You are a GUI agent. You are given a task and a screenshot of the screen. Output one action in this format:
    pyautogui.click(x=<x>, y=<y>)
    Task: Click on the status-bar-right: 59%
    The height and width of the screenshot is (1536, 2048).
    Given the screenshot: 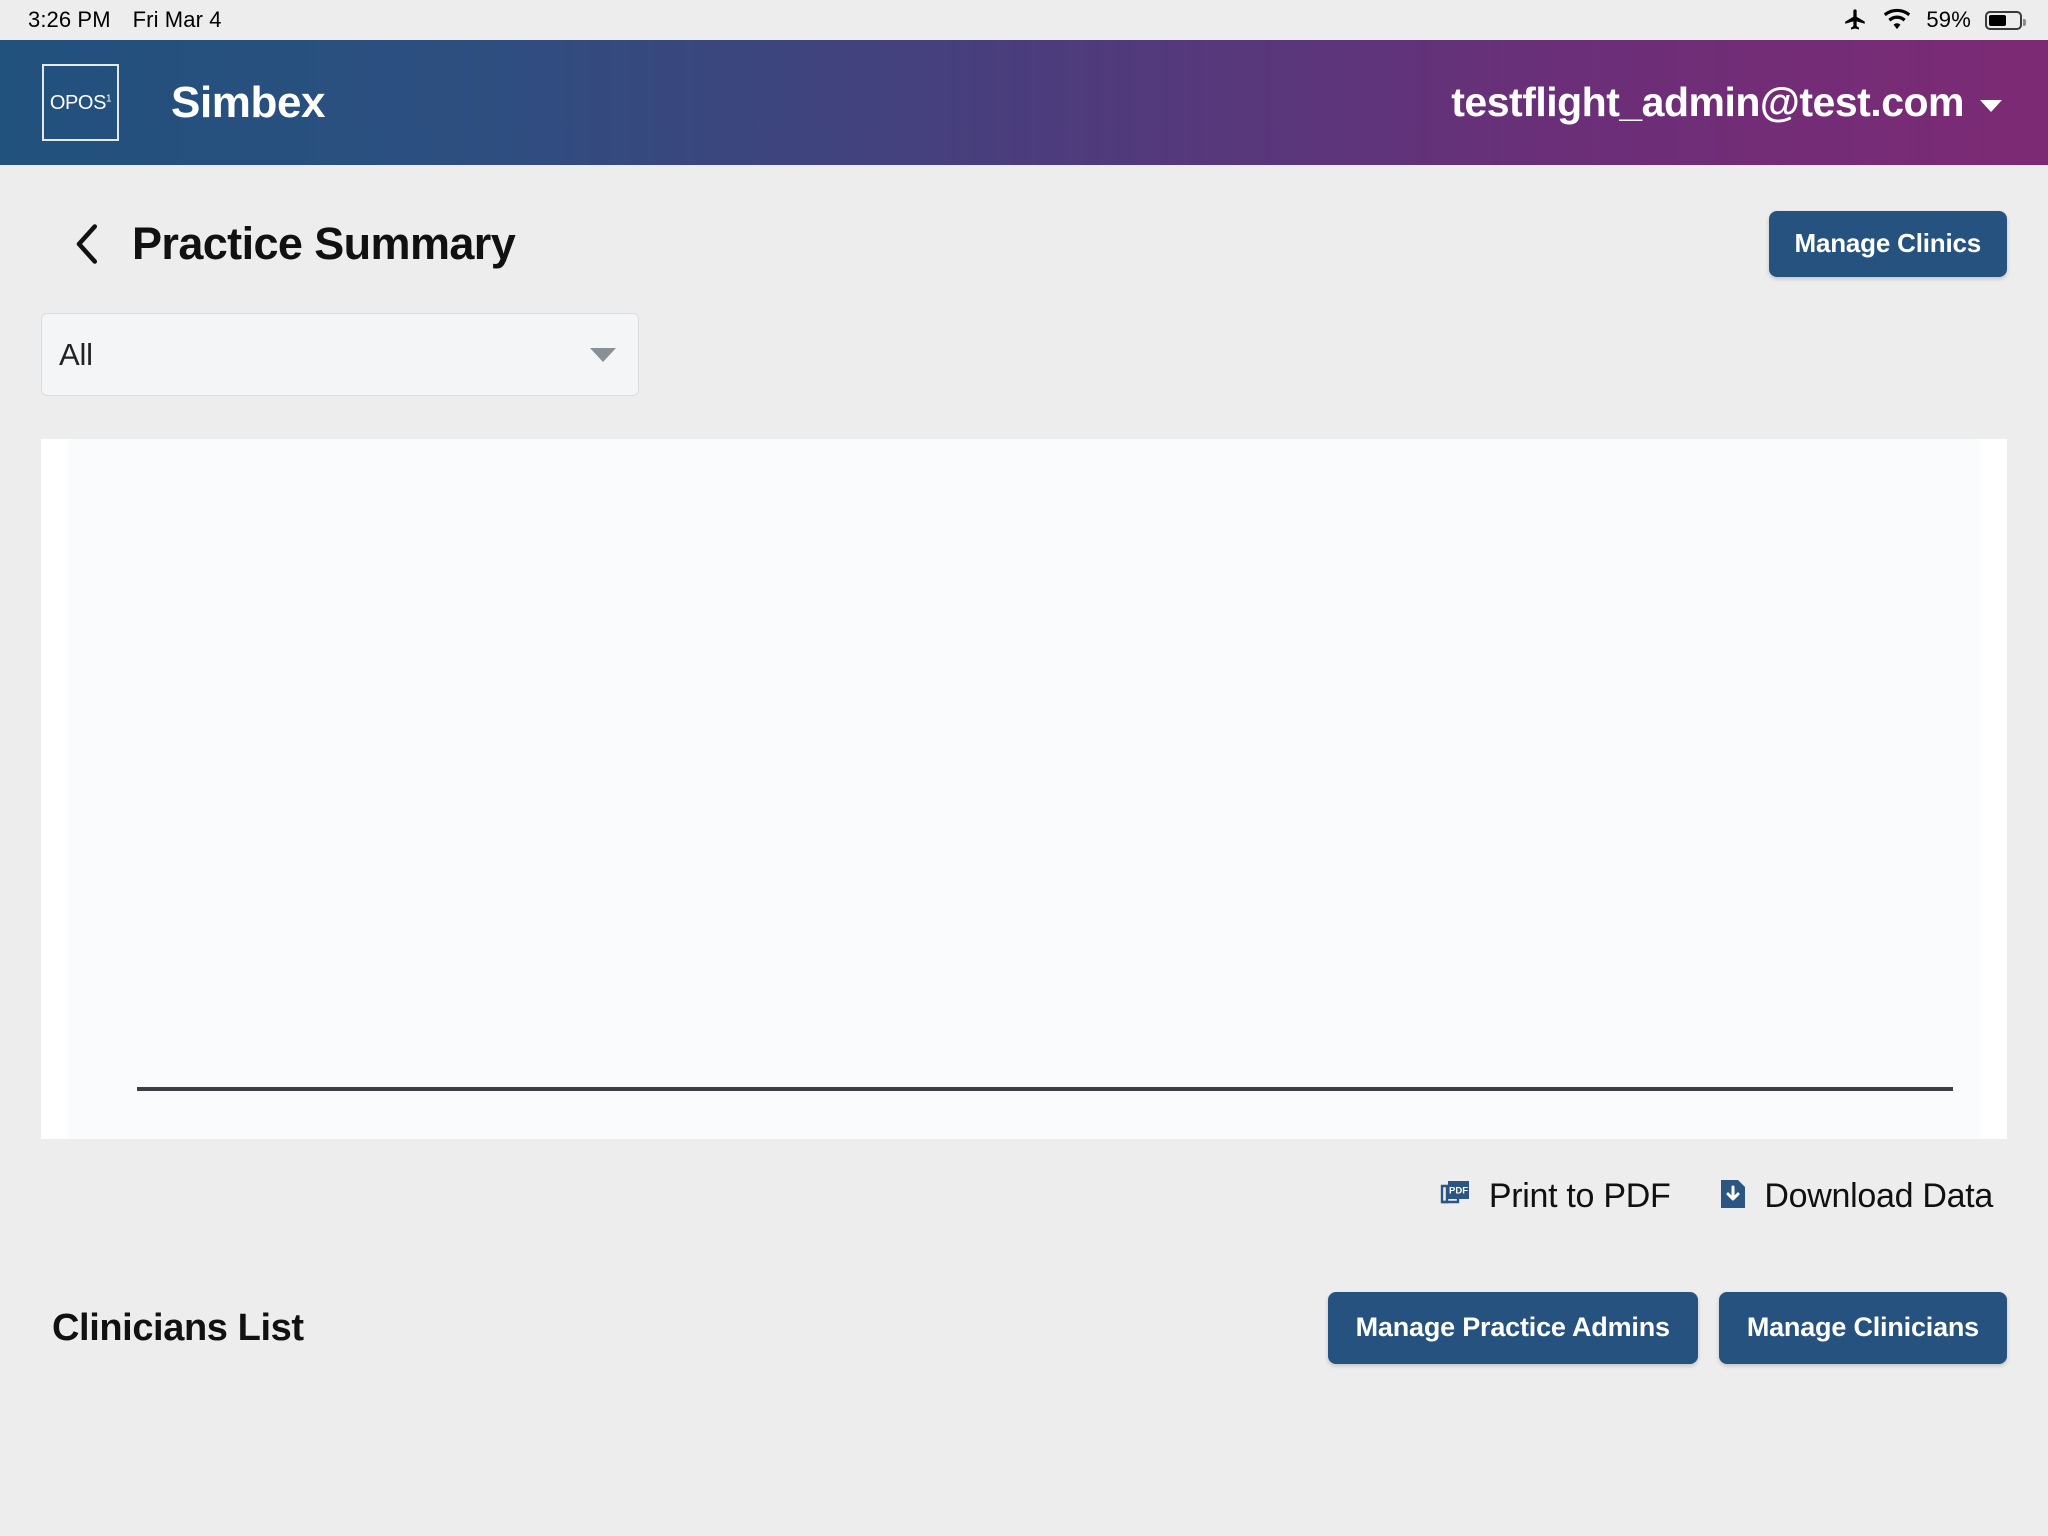 What is the action you would take?
    pyautogui.click(x=1934, y=20)
    